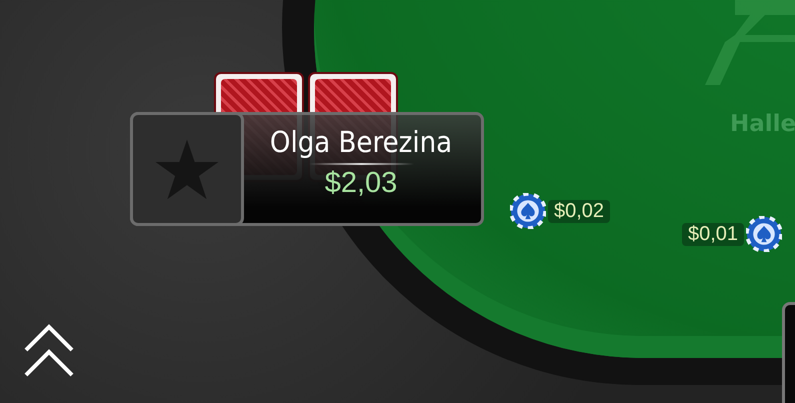 This screenshot has height=403, width=795. What do you see at coordinates (713, 234) in the screenshot?
I see `bet-amount: $0,01` at bounding box center [713, 234].